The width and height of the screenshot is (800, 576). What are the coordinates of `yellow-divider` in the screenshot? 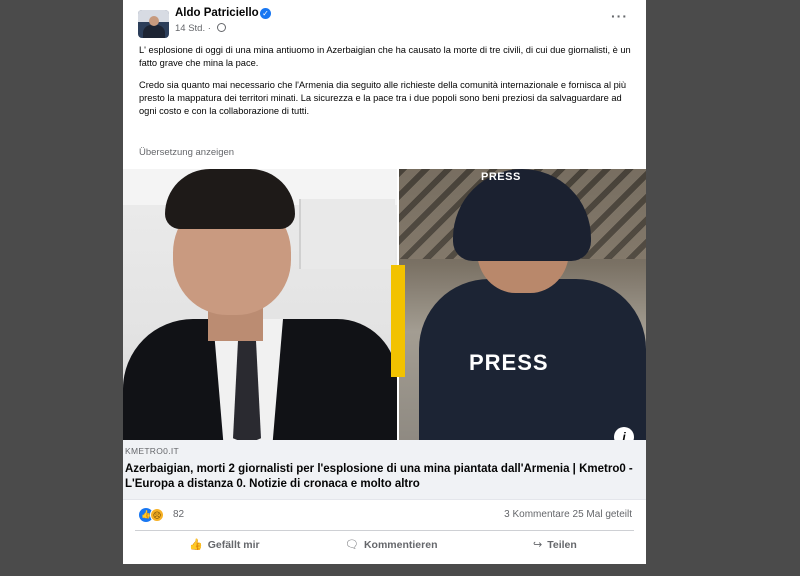 It's located at (398, 321).